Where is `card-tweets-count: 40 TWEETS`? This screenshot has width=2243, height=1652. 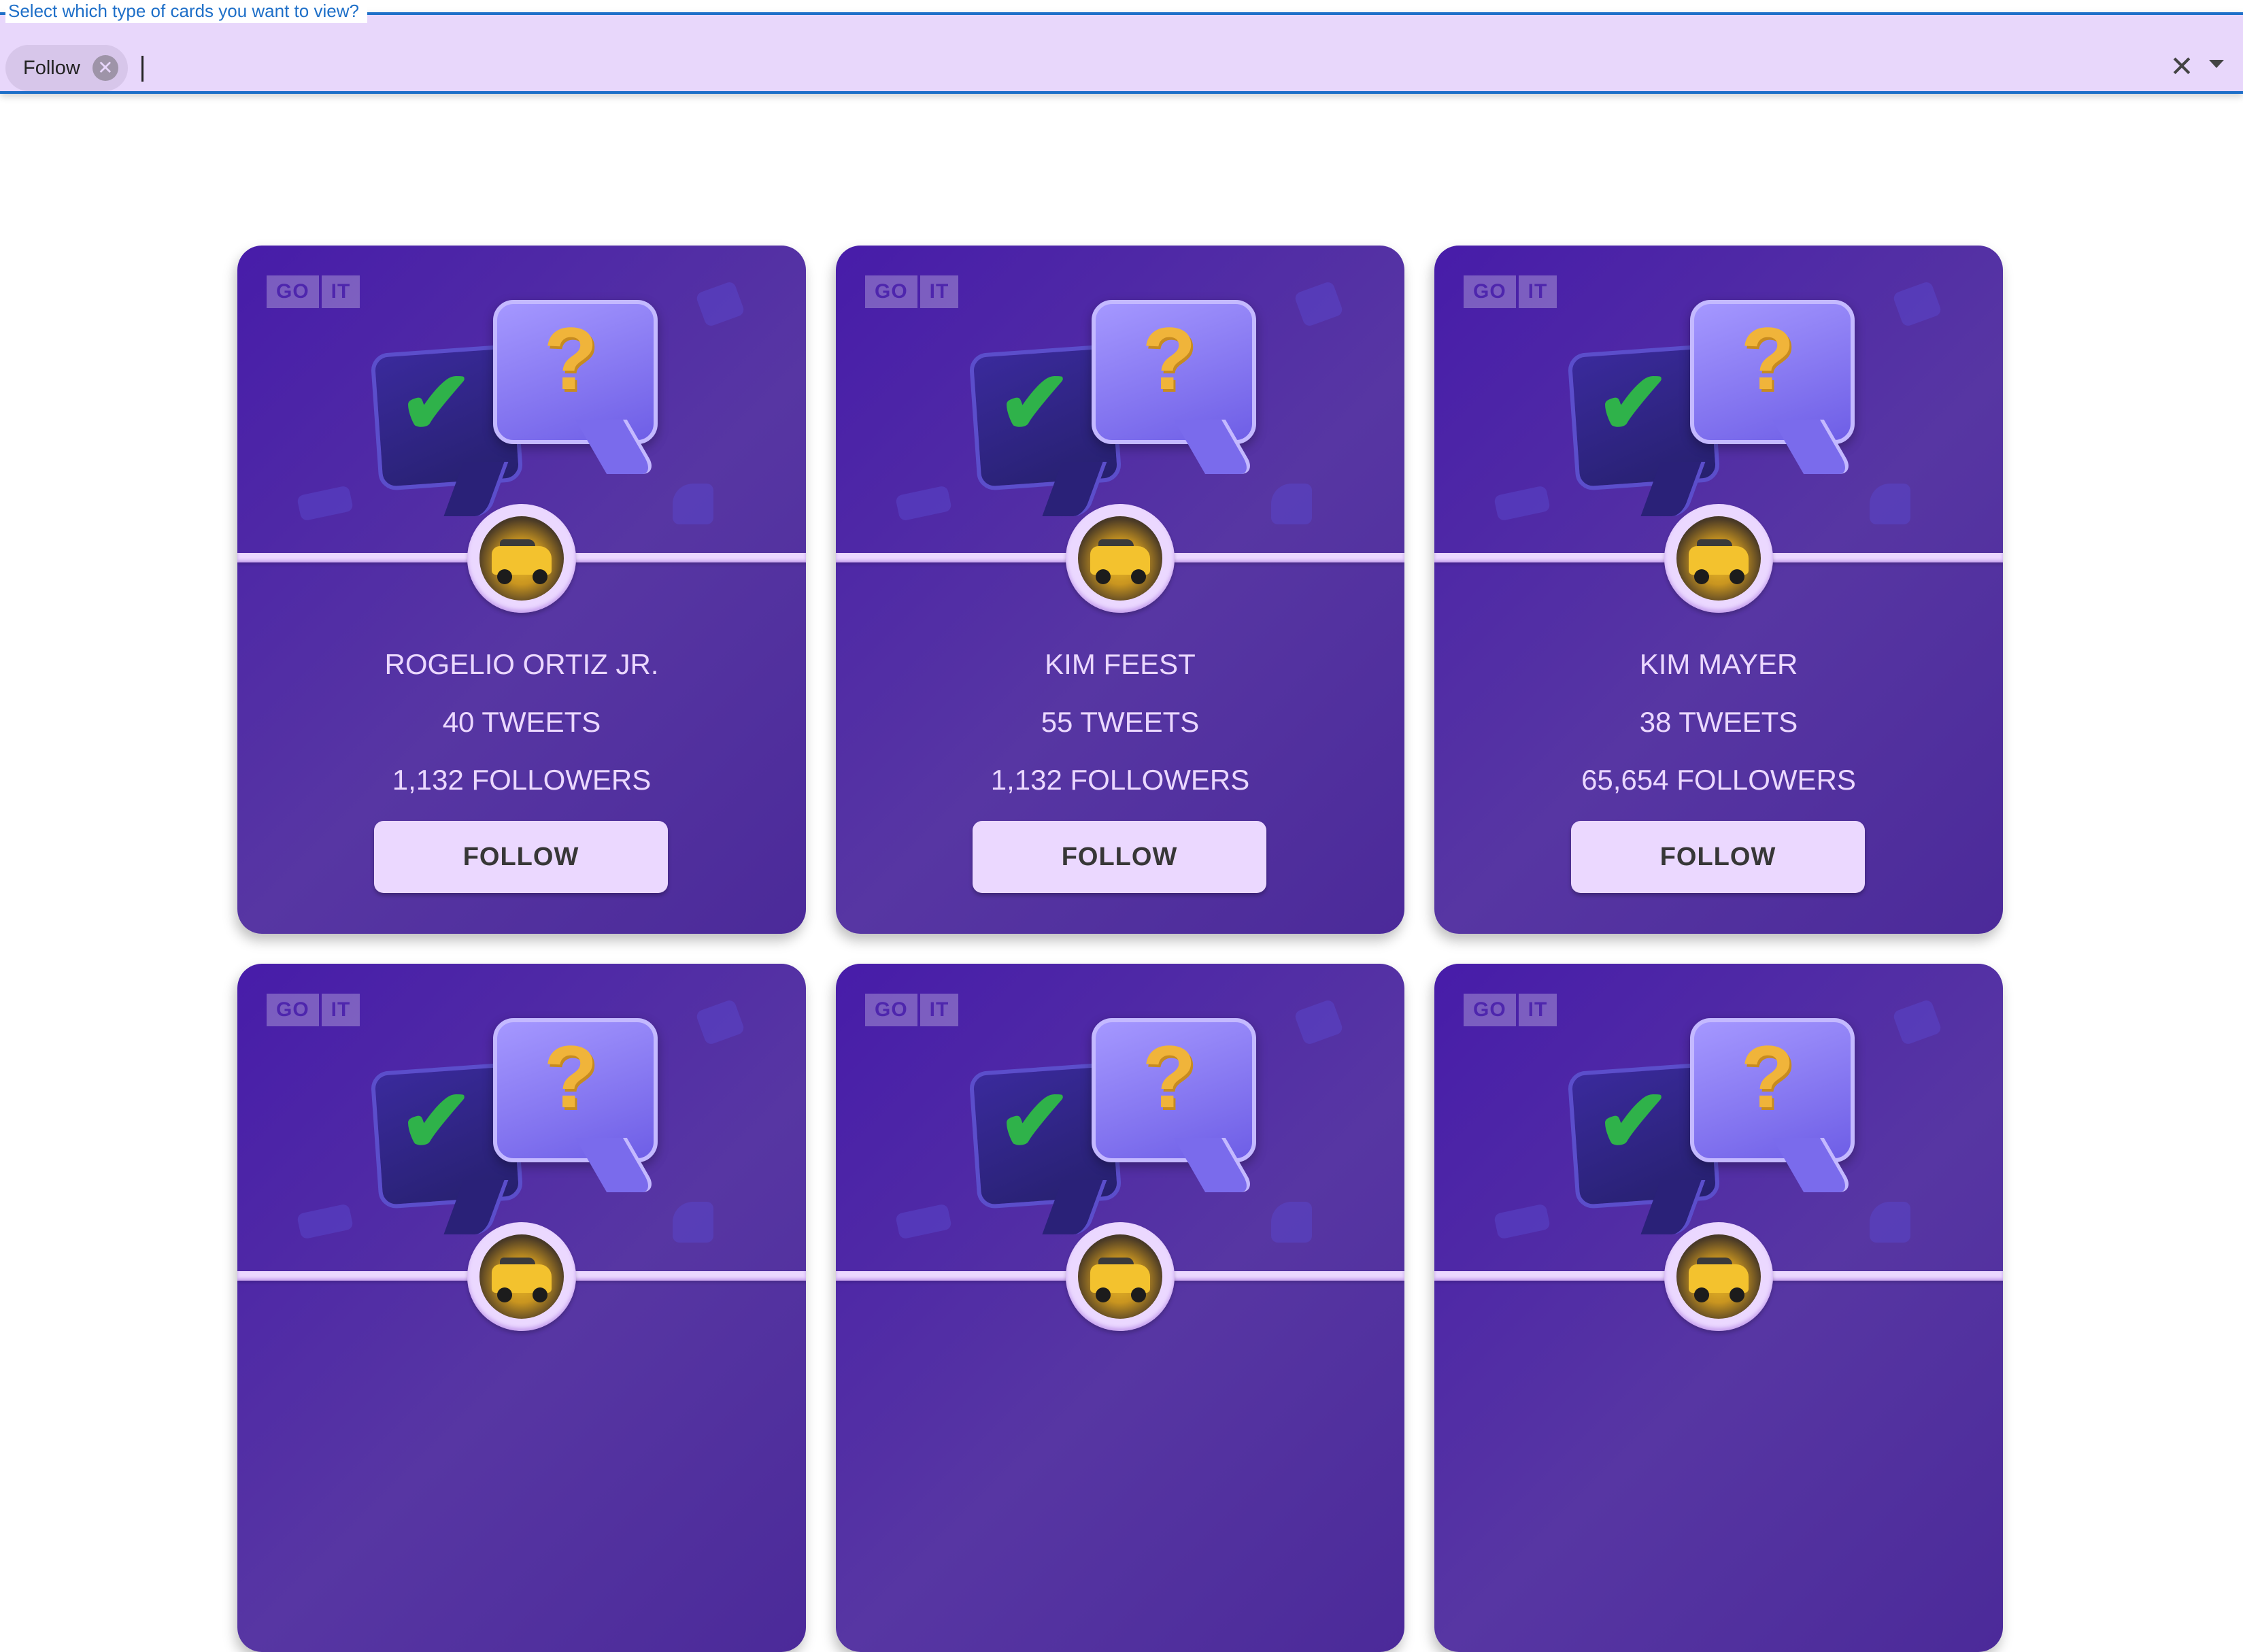
card-tweets-count: 40 TWEETS is located at coordinates (521, 722).